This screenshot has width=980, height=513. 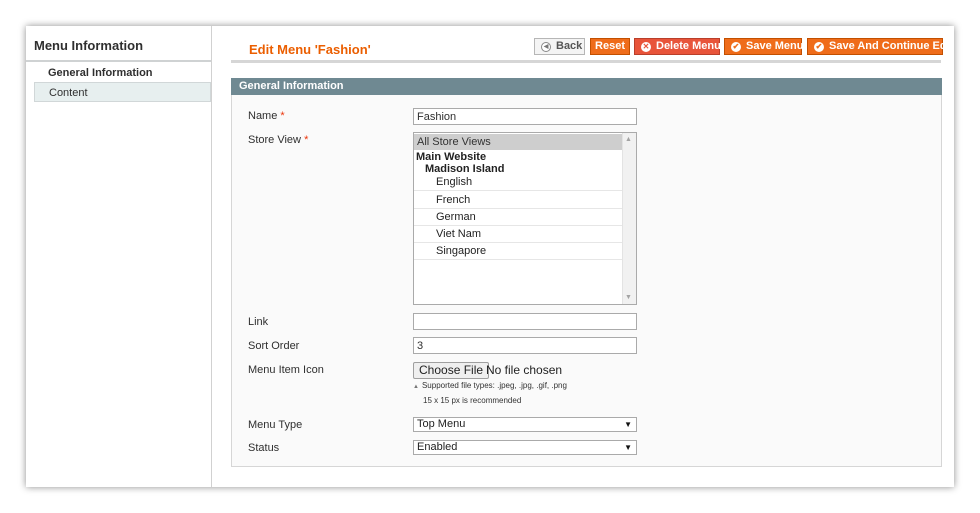 I want to click on save-and-continue-button-label: Save And Continue Edit, so click(x=891, y=46).